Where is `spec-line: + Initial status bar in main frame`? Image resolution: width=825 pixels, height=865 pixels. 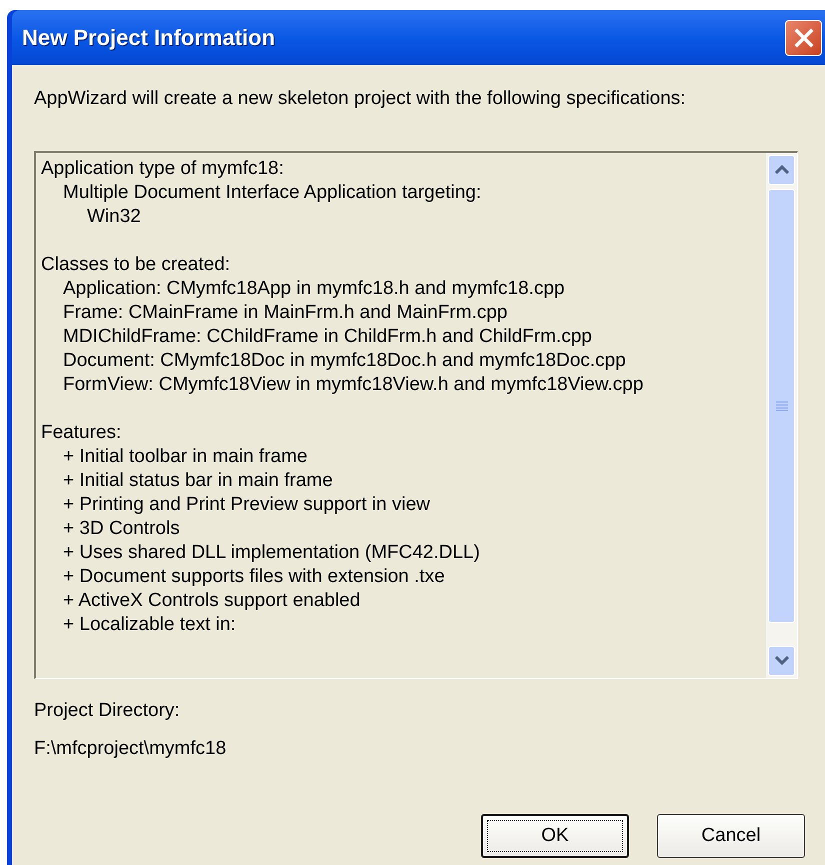 spec-line: + Initial status bar in main frame is located at coordinates (198, 480).